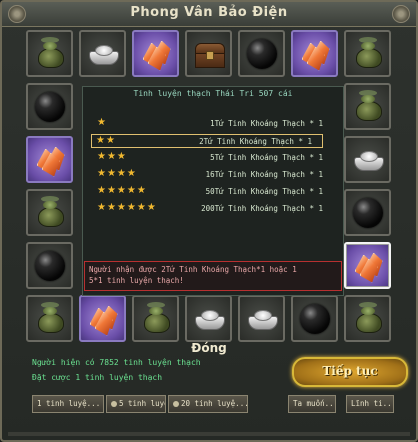 Image resolution: width=418 pixels, height=442 pixels. I want to click on reward-row: ★★★★★ 50Tứ Tinh Khoáng Thạch * 1, so click(213, 192).